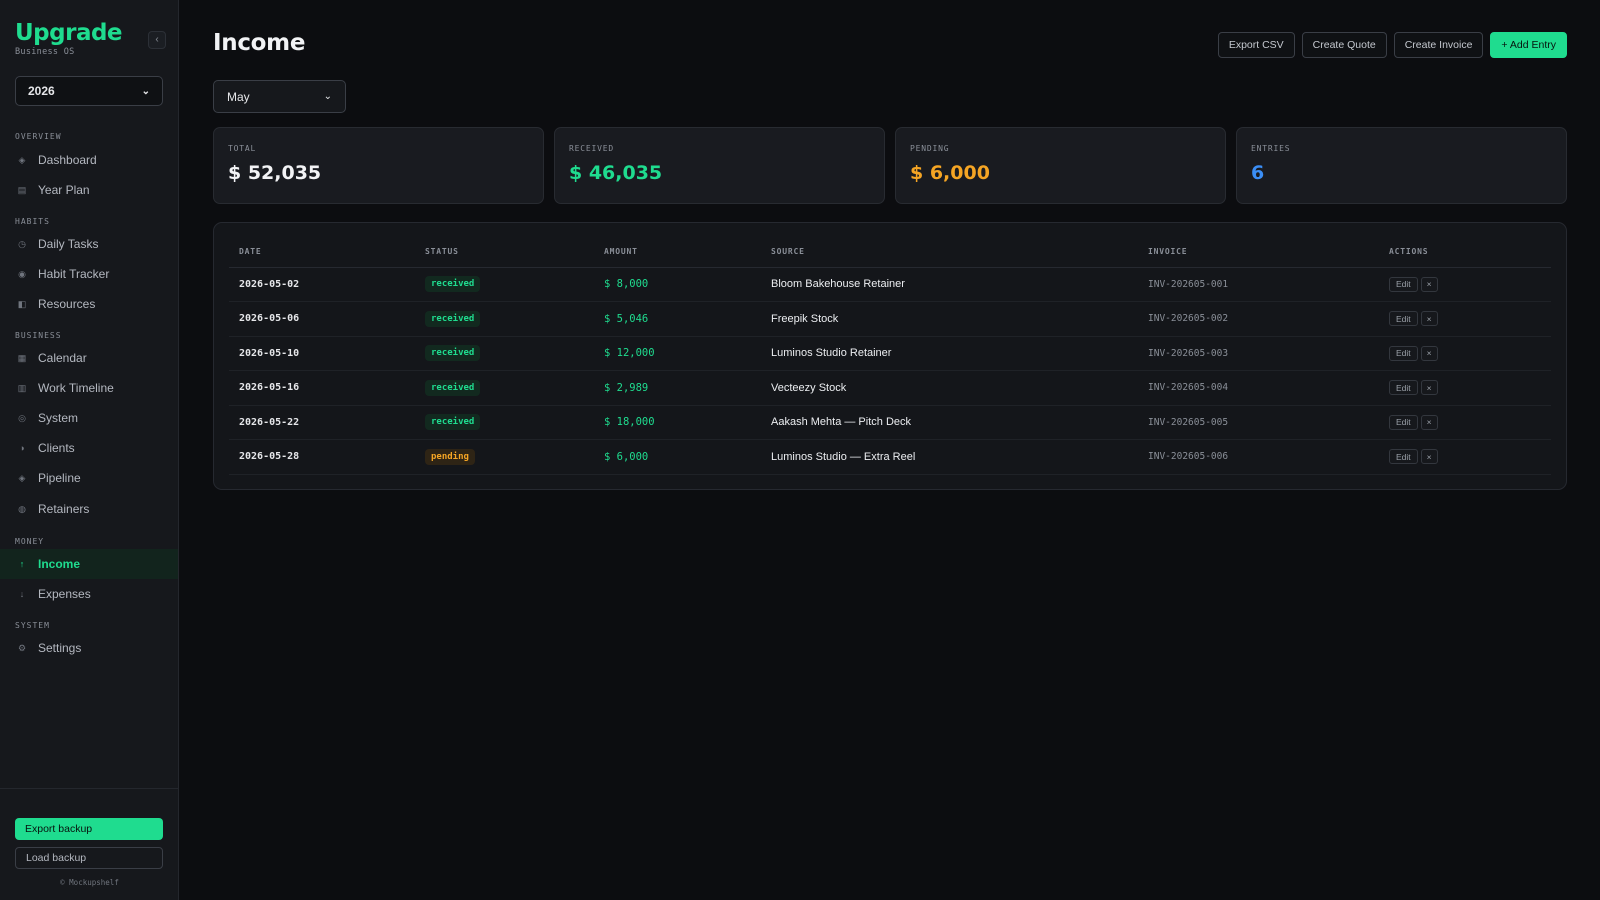 This screenshot has height=900, width=1600. I want to click on brand-logo: Upgrade, so click(69, 33).